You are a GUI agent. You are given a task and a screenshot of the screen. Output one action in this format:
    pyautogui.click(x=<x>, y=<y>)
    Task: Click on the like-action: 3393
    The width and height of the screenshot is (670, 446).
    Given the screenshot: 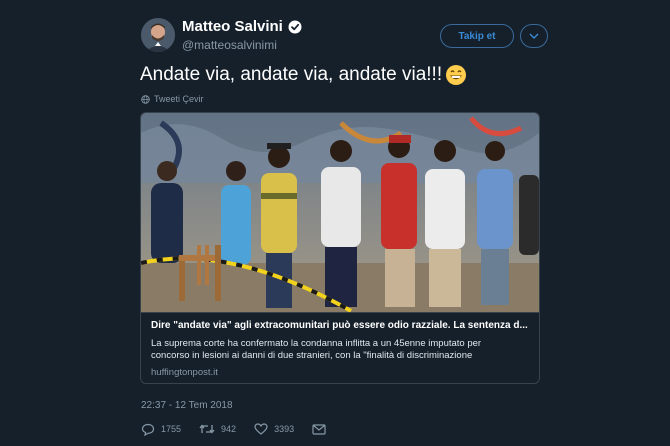 What is the action you would take?
    pyautogui.click(x=274, y=429)
    